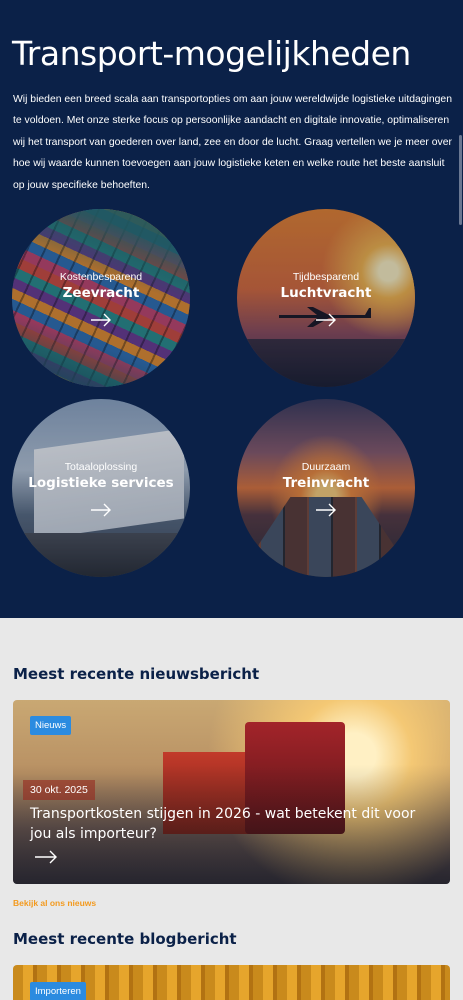  Describe the element at coordinates (326, 277) in the screenshot. I see `option-subtitle: Tijdbesparend` at that location.